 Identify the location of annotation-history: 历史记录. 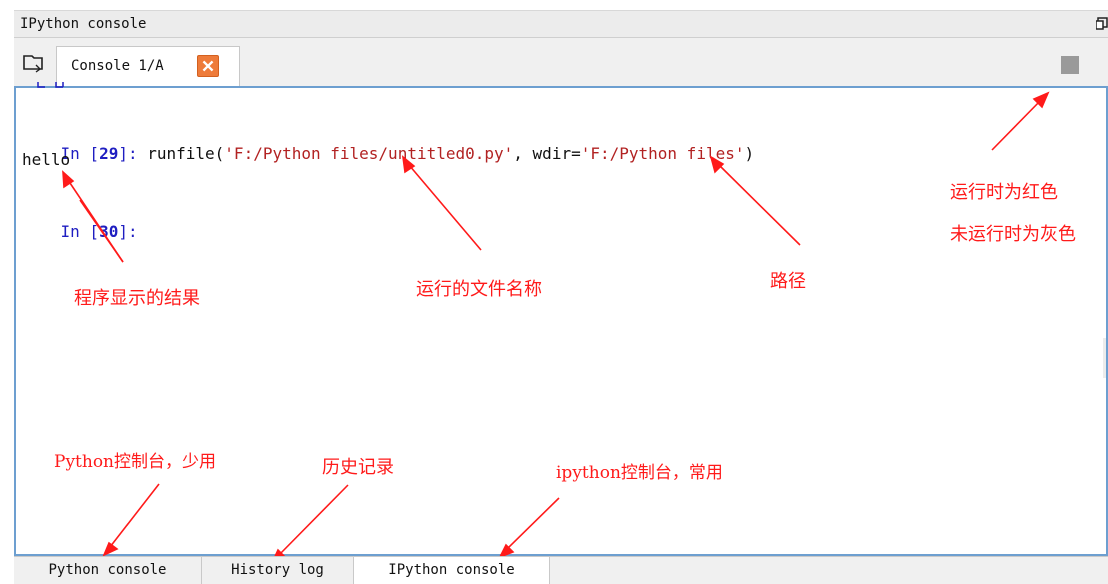
(358, 467).